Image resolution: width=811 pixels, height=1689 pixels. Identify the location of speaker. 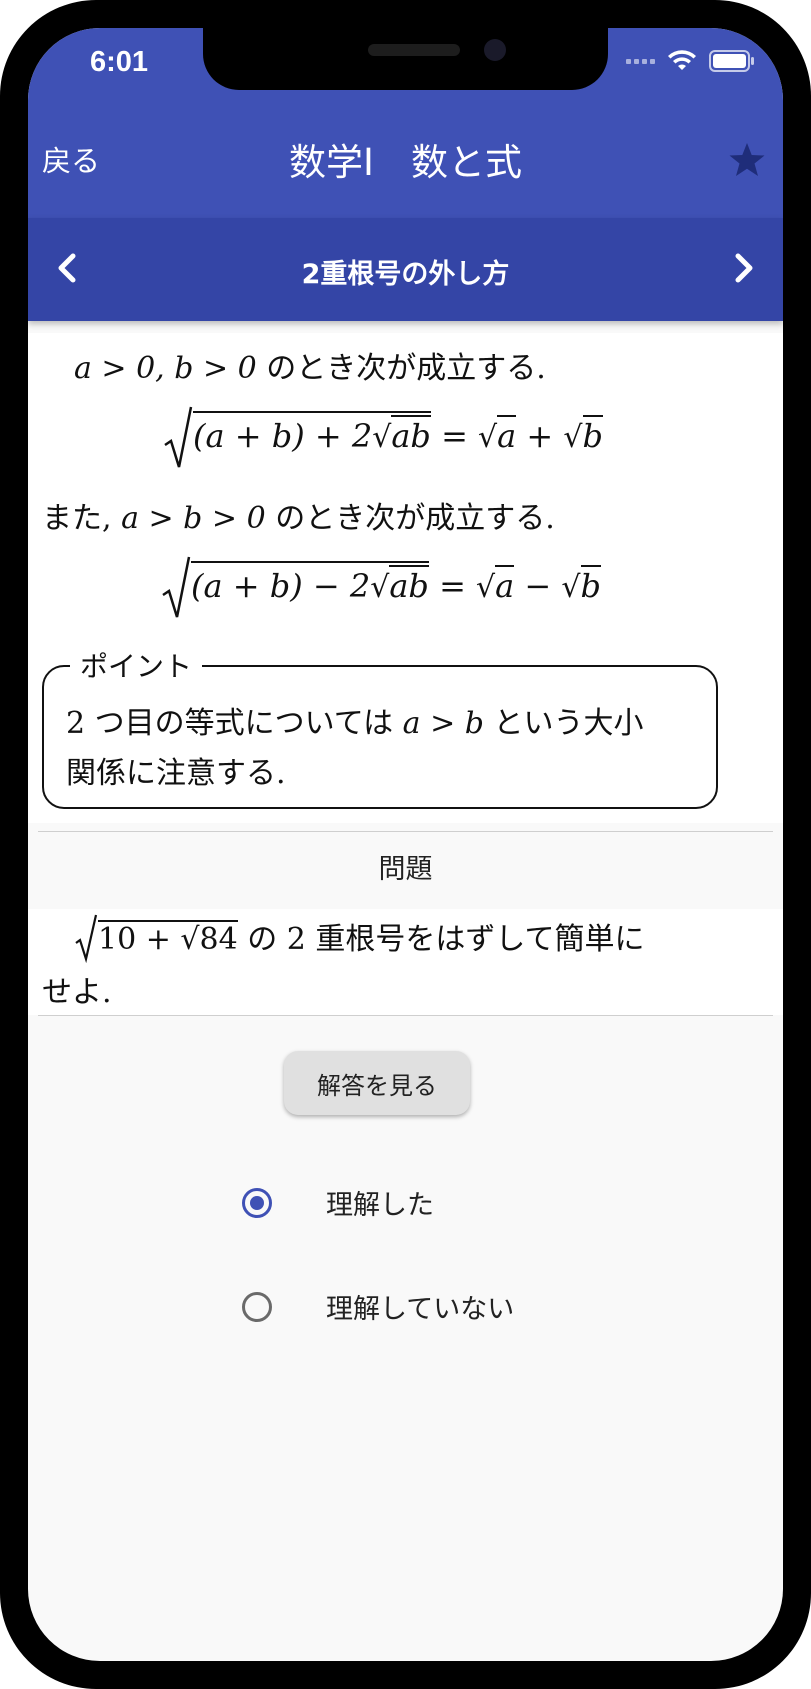
(414, 50).